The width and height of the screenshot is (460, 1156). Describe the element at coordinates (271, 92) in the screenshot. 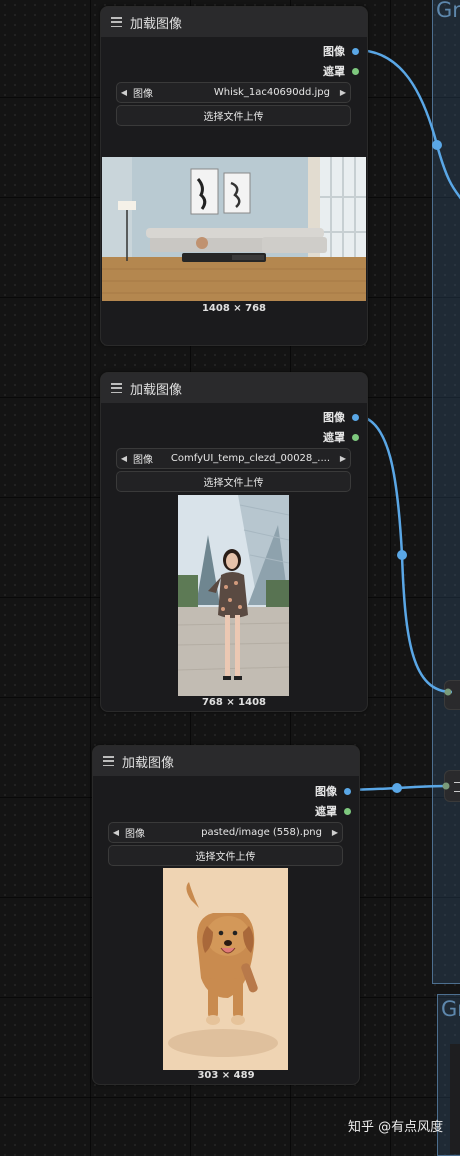

I see `widget-value: Whisk_1ac40690dd.jpg` at that location.